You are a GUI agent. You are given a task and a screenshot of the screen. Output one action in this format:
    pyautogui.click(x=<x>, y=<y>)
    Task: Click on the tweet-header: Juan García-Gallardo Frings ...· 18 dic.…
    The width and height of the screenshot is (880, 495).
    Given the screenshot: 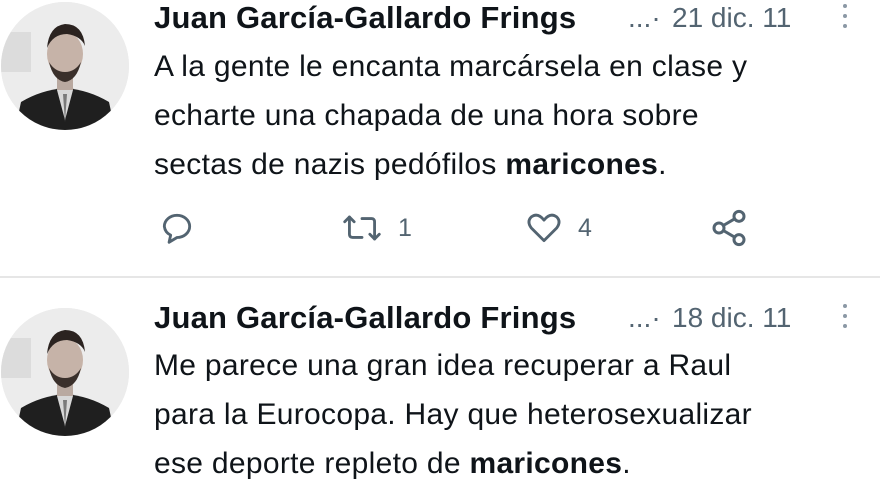 What is the action you would take?
    pyautogui.click(x=514, y=320)
    